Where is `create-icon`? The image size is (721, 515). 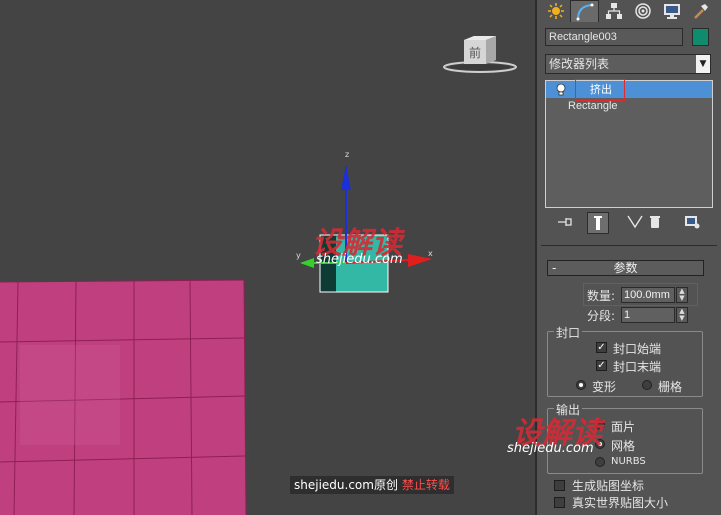
create-icon is located at coordinates (555, 11).